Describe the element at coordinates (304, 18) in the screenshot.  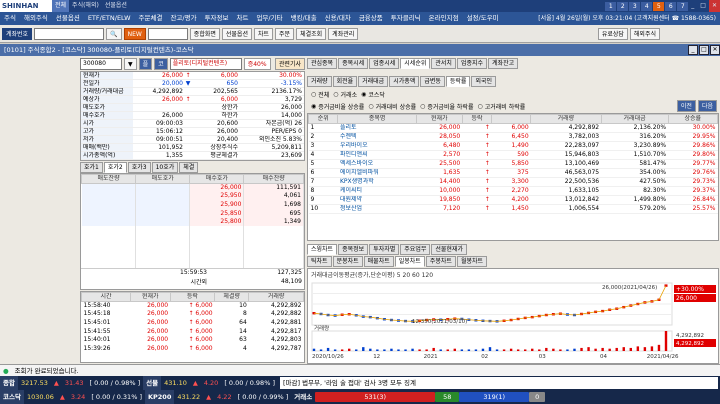
I see `menu-item: 뱅킹/대출` at that location.